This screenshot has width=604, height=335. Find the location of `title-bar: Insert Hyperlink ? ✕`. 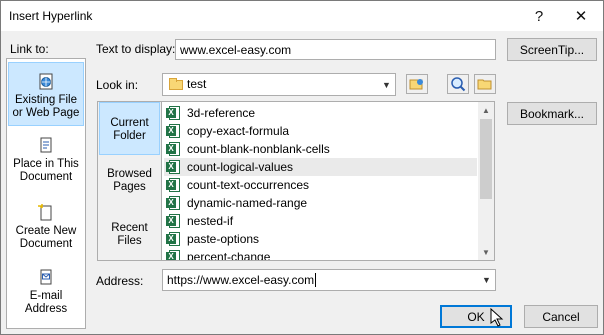

title-bar: Insert Hyperlink ? ✕ is located at coordinates (302, 16).